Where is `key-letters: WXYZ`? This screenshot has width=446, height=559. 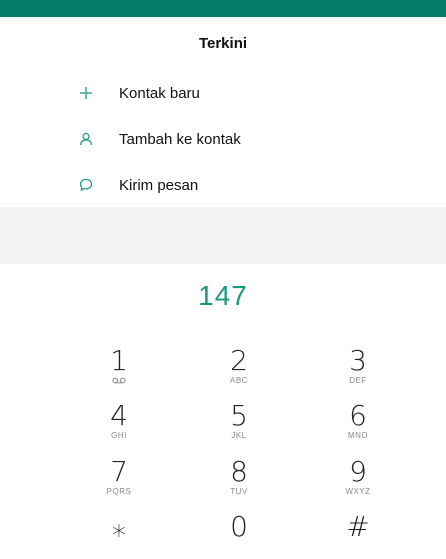
key-letters: WXYZ is located at coordinates (358, 491).